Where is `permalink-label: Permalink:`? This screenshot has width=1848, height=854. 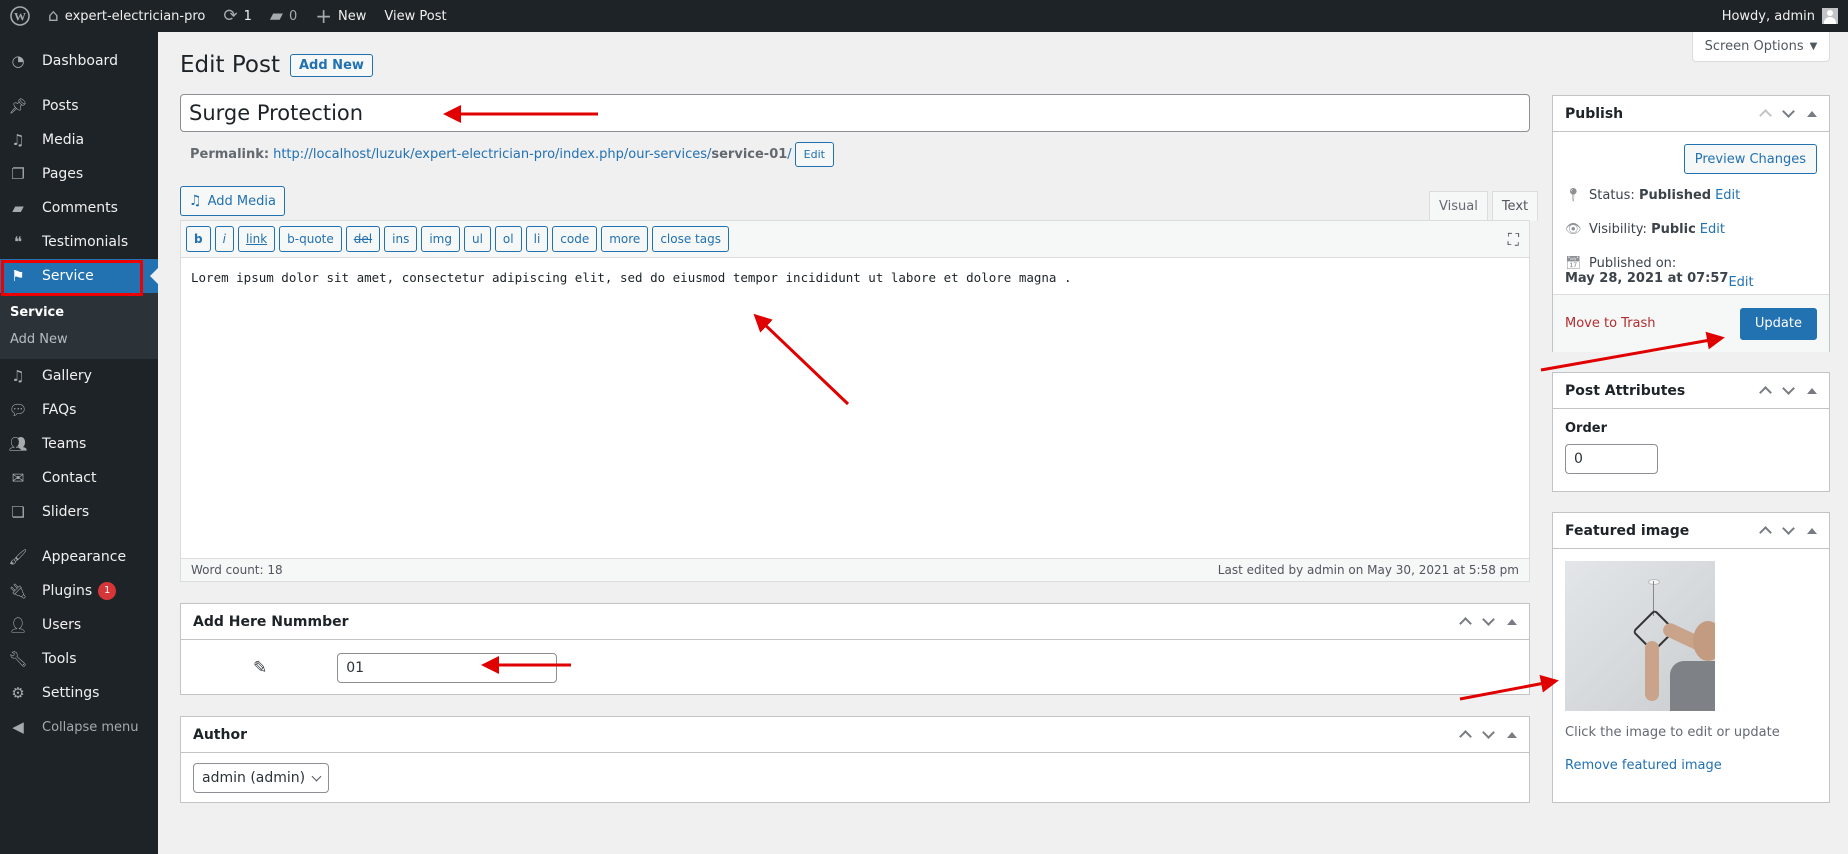
permalink-label: Permalink: is located at coordinates (230, 154).